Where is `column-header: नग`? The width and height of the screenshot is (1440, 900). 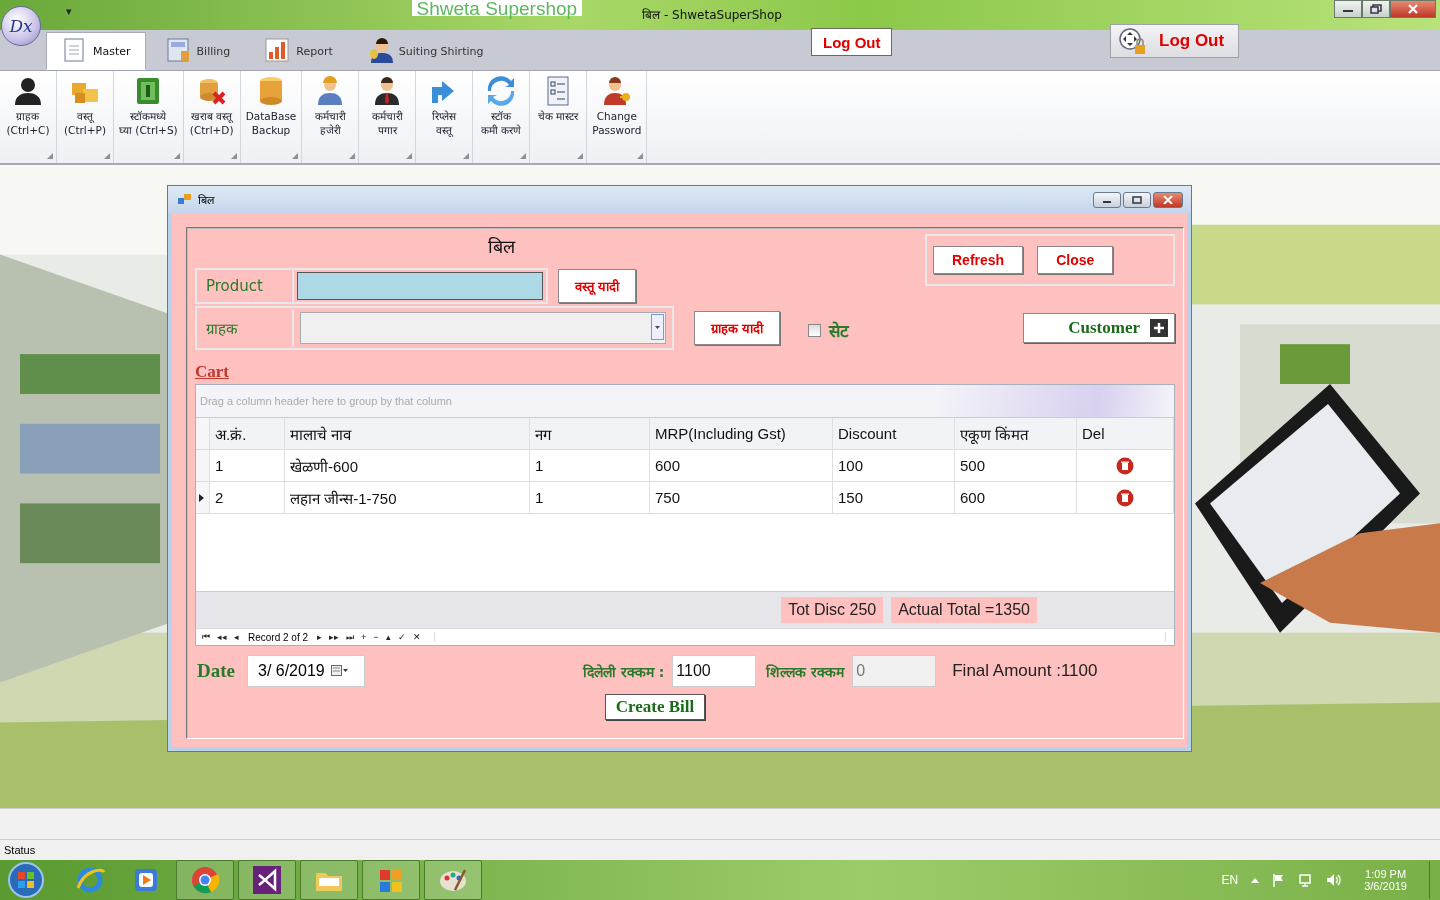 column-header: नग is located at coordinates (543, 433).